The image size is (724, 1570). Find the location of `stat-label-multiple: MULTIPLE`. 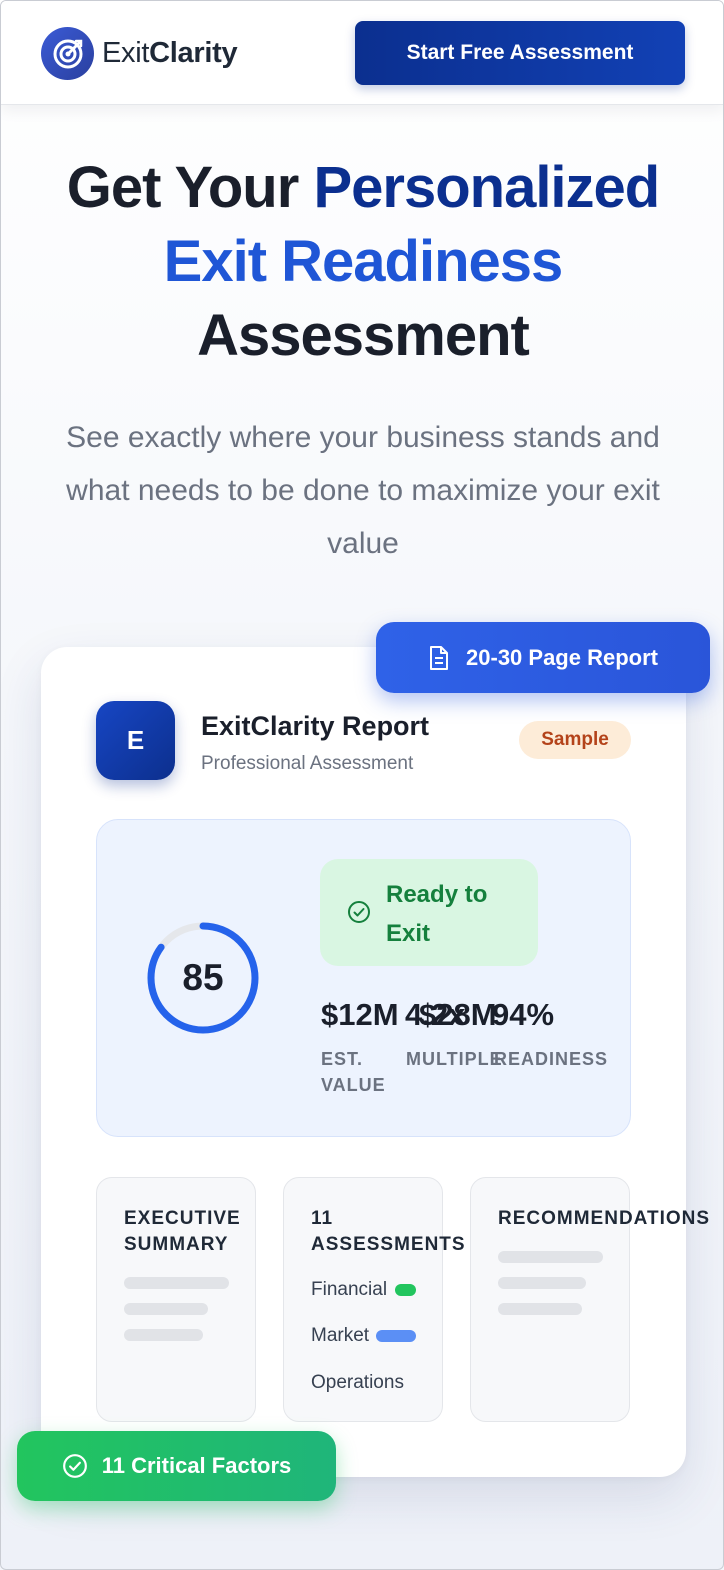

stat-label-multiple: MULTIPLE is located at coordinates (454, 1059).